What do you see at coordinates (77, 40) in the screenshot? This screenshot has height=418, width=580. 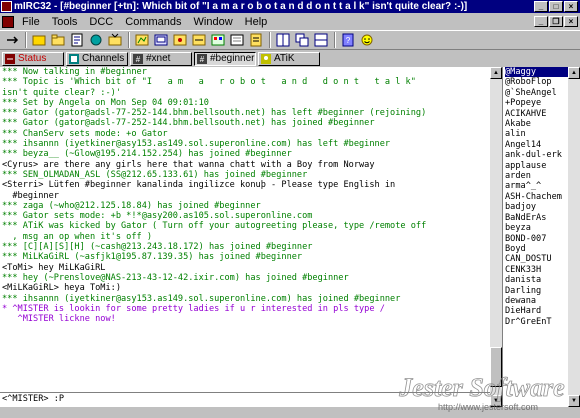 I see `url-icon` at bounding box center [77, 40].